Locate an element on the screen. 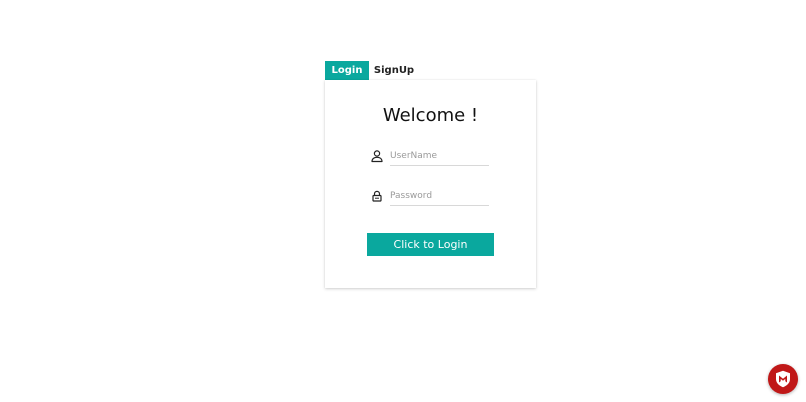  username-field is located at coordinates (429, 156).